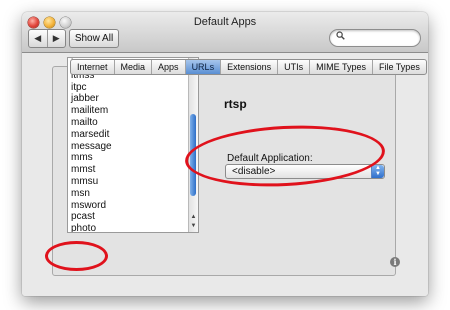 Image resolution: width=450 pixels, height=310 pixels. What do you see at coordinates (133, 158) in the screenshot?
I see `list-item: mms` at bounding box center [133, 158].